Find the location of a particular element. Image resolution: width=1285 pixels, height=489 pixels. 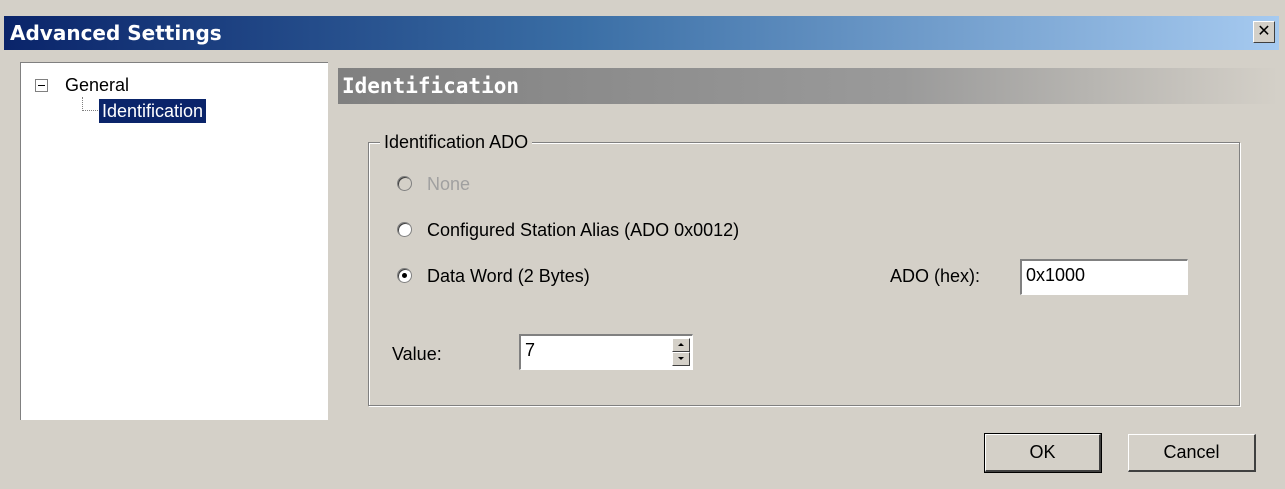

value-spinbox: 7 is located at coordinates (606, 352).